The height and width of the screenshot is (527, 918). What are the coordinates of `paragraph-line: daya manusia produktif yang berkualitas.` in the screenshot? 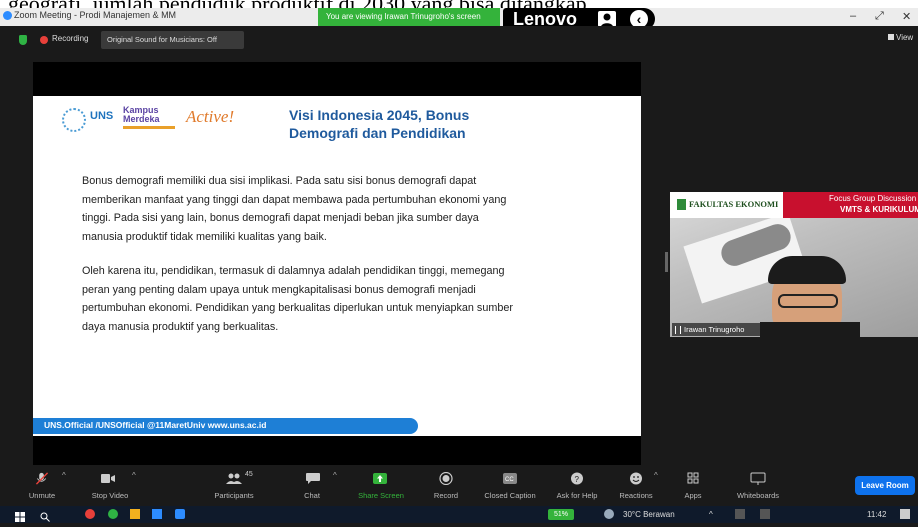 It's located at (180, 326).